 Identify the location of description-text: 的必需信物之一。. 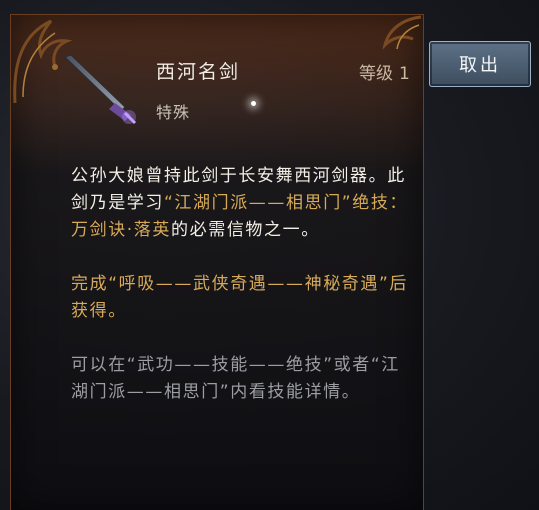
(245, 230).